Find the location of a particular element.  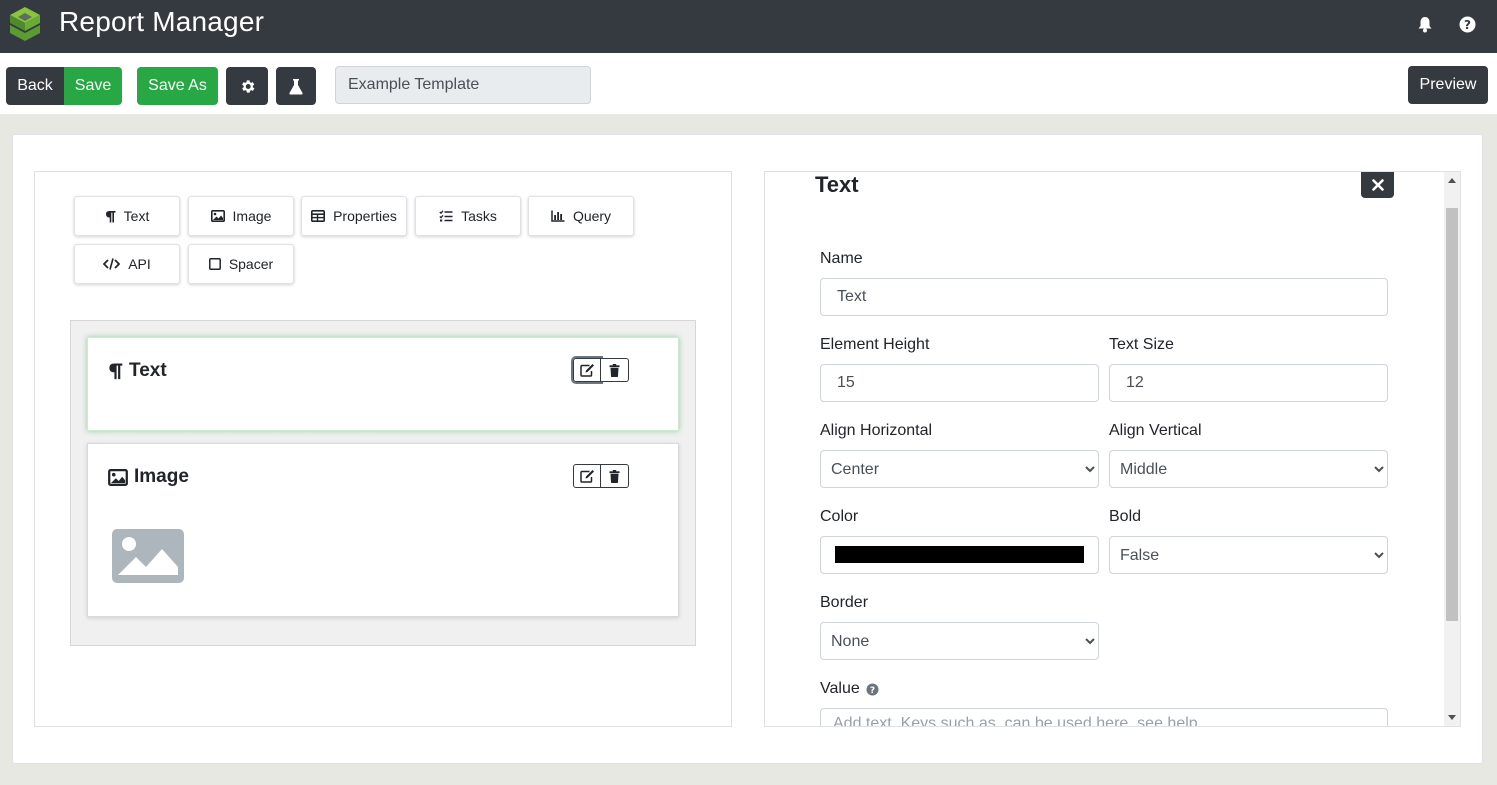

image-element-label: Image is located at coordinates (161, 476).